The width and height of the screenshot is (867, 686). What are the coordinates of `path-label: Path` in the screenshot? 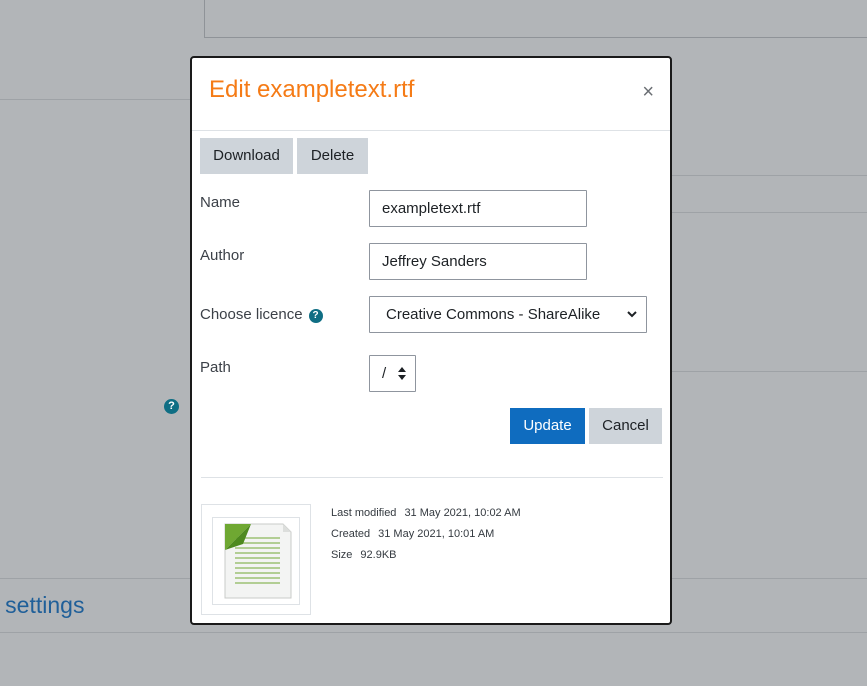 It's located at (215, 367).